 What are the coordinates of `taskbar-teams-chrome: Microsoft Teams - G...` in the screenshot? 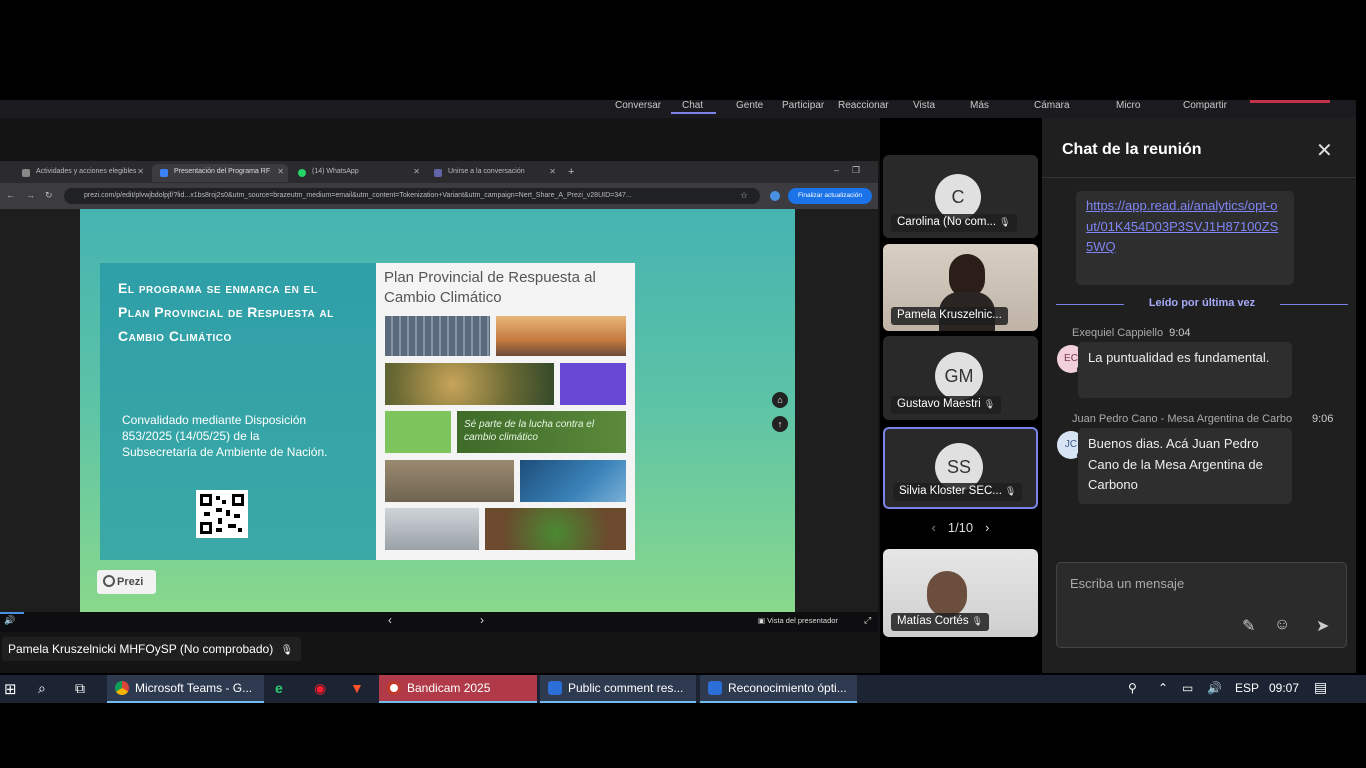 It's located at (185, 689).